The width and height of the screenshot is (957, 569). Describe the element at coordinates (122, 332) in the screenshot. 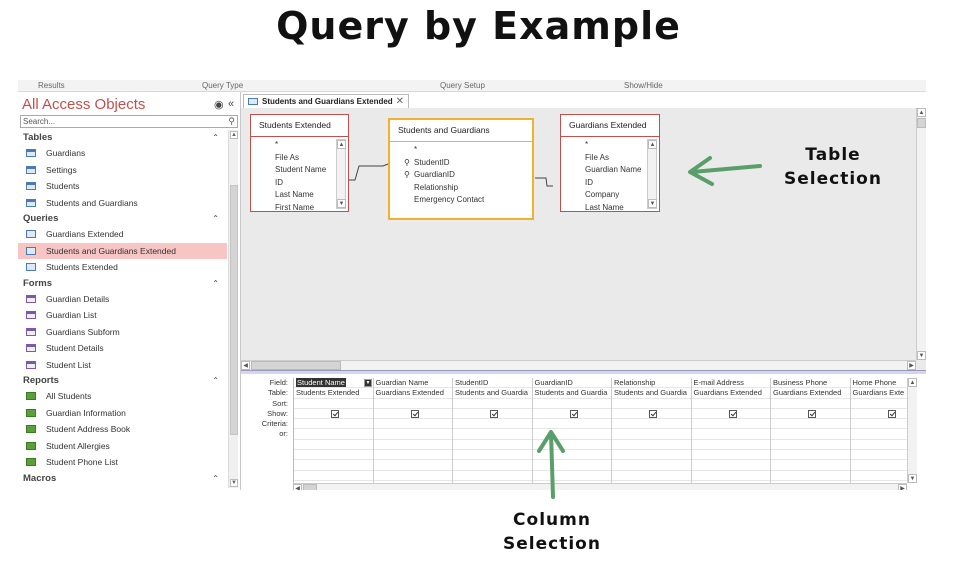

I see `nav-item: Guardians Subform` at that location.